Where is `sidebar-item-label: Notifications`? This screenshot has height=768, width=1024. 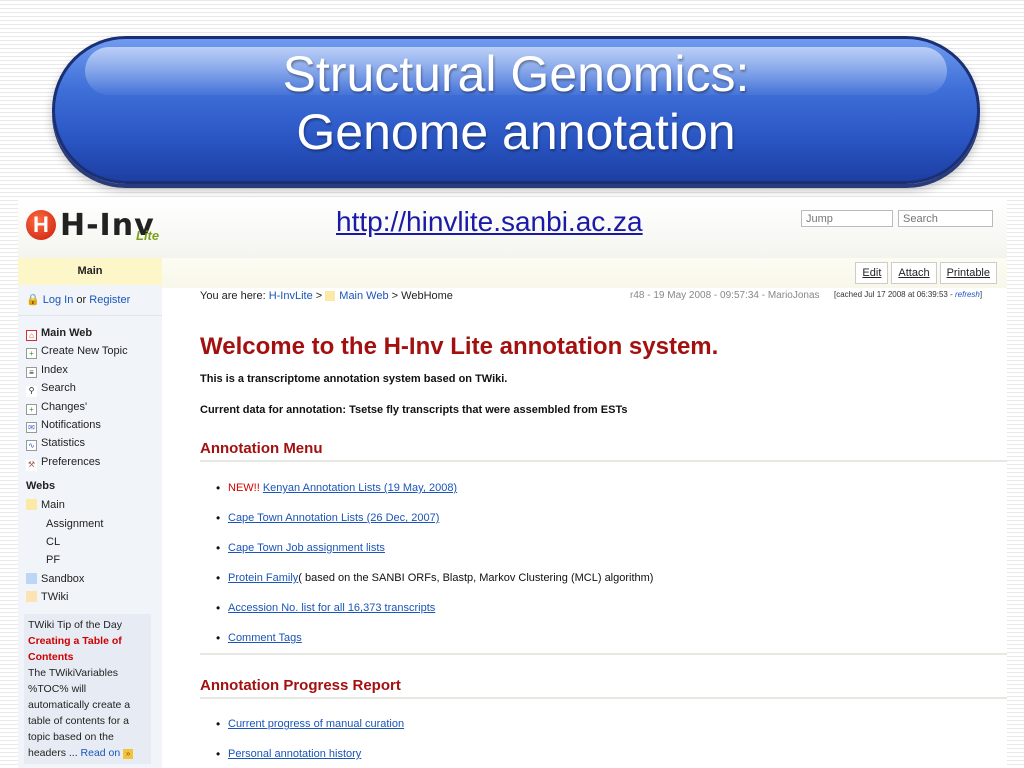
sidebar-item-label: Notifications is located at coordinates (71, 424).